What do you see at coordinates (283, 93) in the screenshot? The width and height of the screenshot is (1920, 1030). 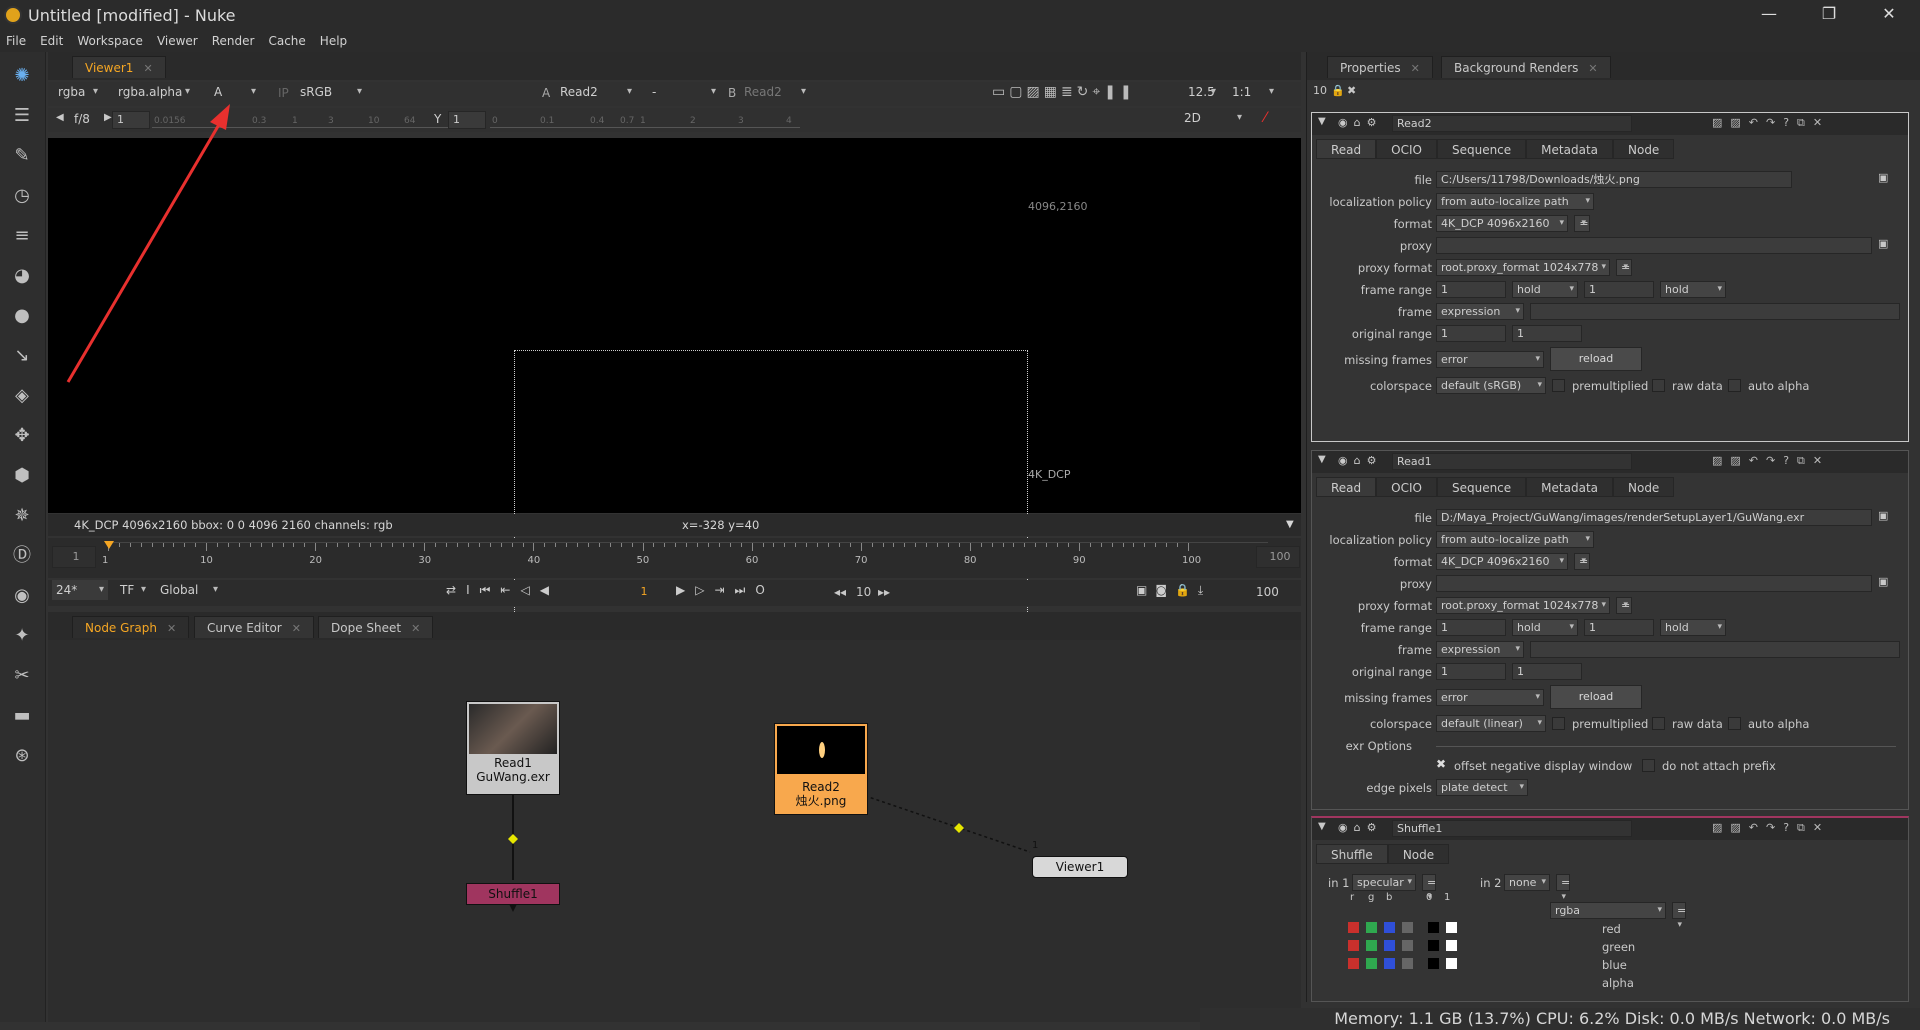 I see `ip-toggle: IP` at bounding box center [283, 93].